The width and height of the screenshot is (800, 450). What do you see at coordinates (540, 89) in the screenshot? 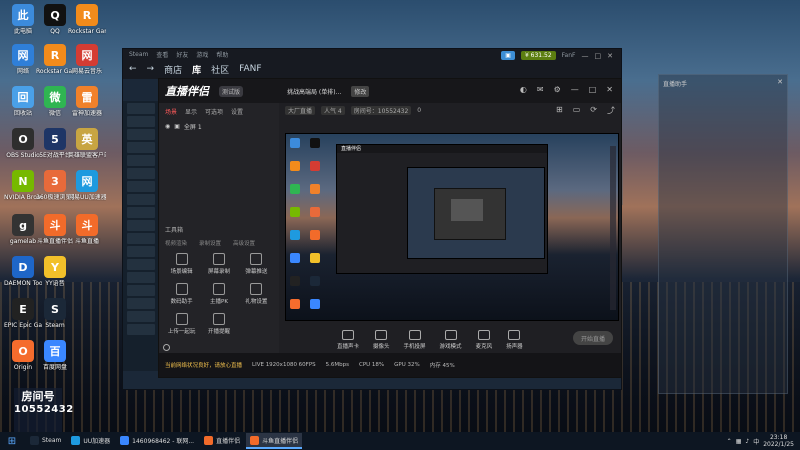
I see `message-icon: ✉` at bounding box center [540, 89].